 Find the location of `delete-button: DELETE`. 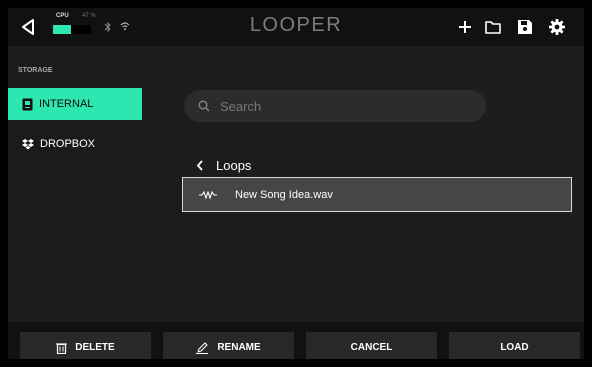

delete-button: DELETE is located at coordinates (85, 345).